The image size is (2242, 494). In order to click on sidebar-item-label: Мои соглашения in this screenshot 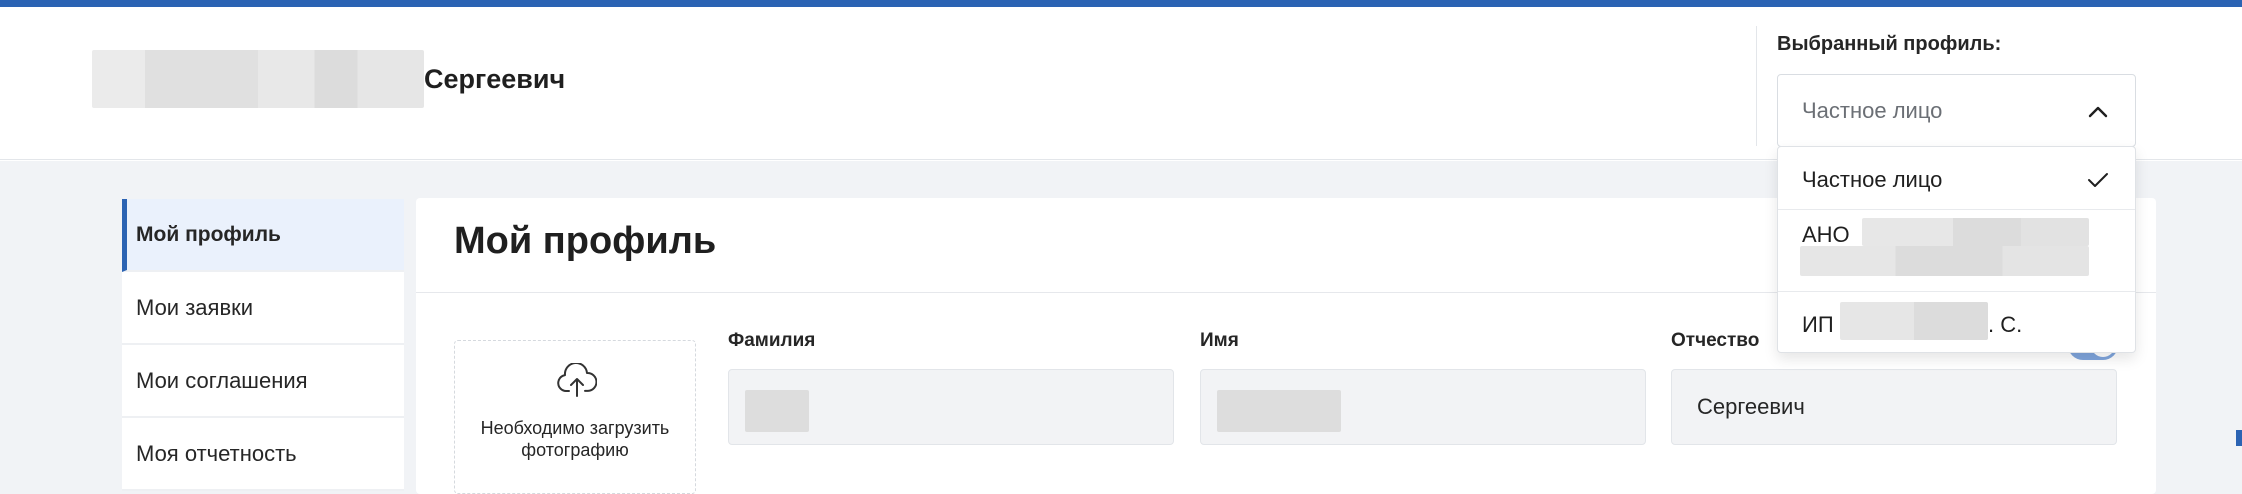, I will do `click(222, 380)`.